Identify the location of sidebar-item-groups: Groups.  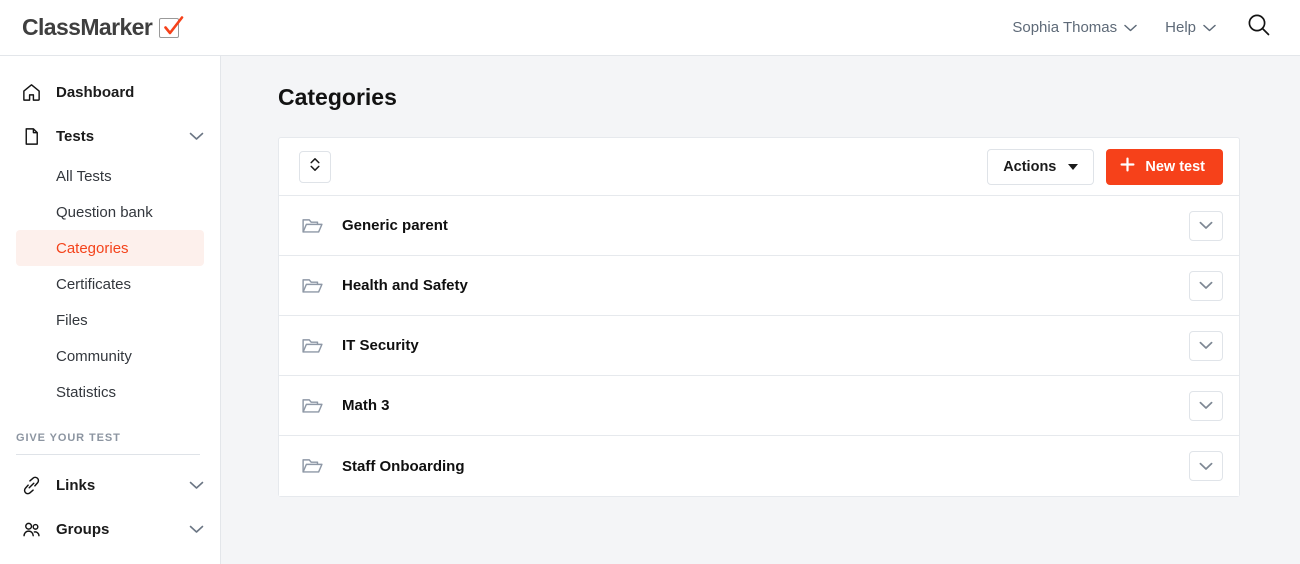
(110, 529).